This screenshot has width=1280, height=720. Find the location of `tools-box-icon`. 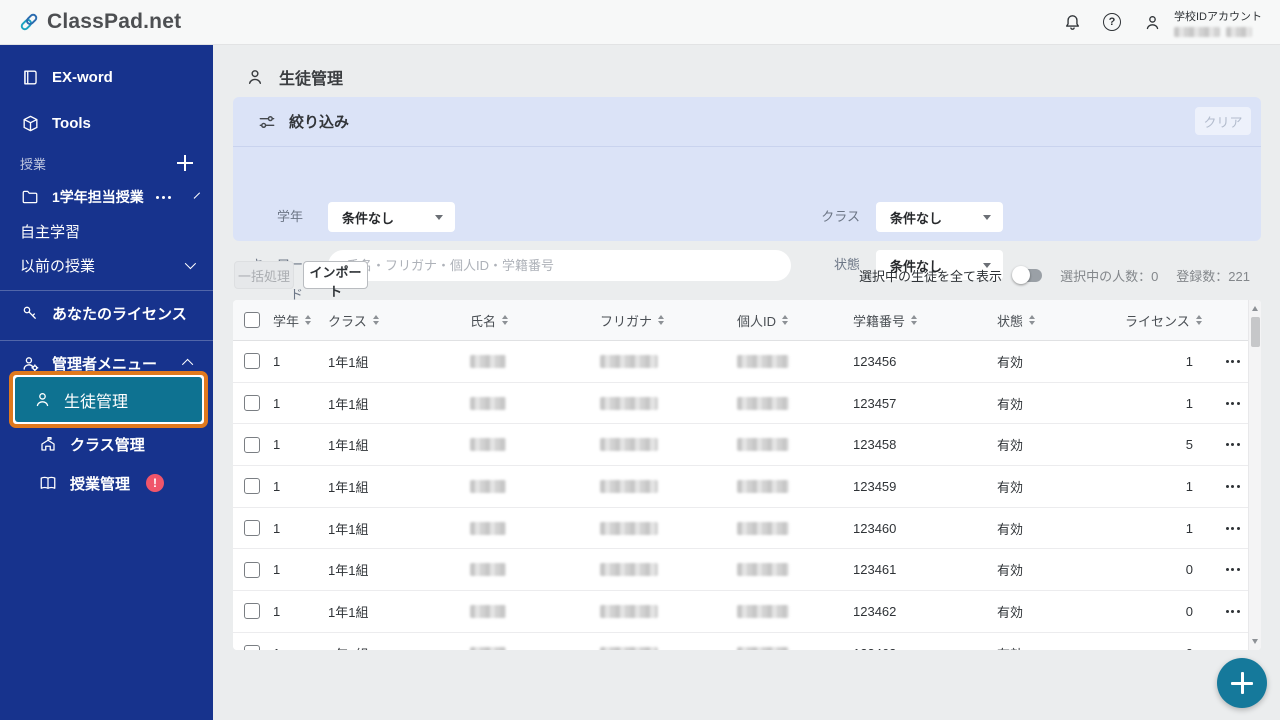

tools-box-icon is located at coordinates (30, 123).